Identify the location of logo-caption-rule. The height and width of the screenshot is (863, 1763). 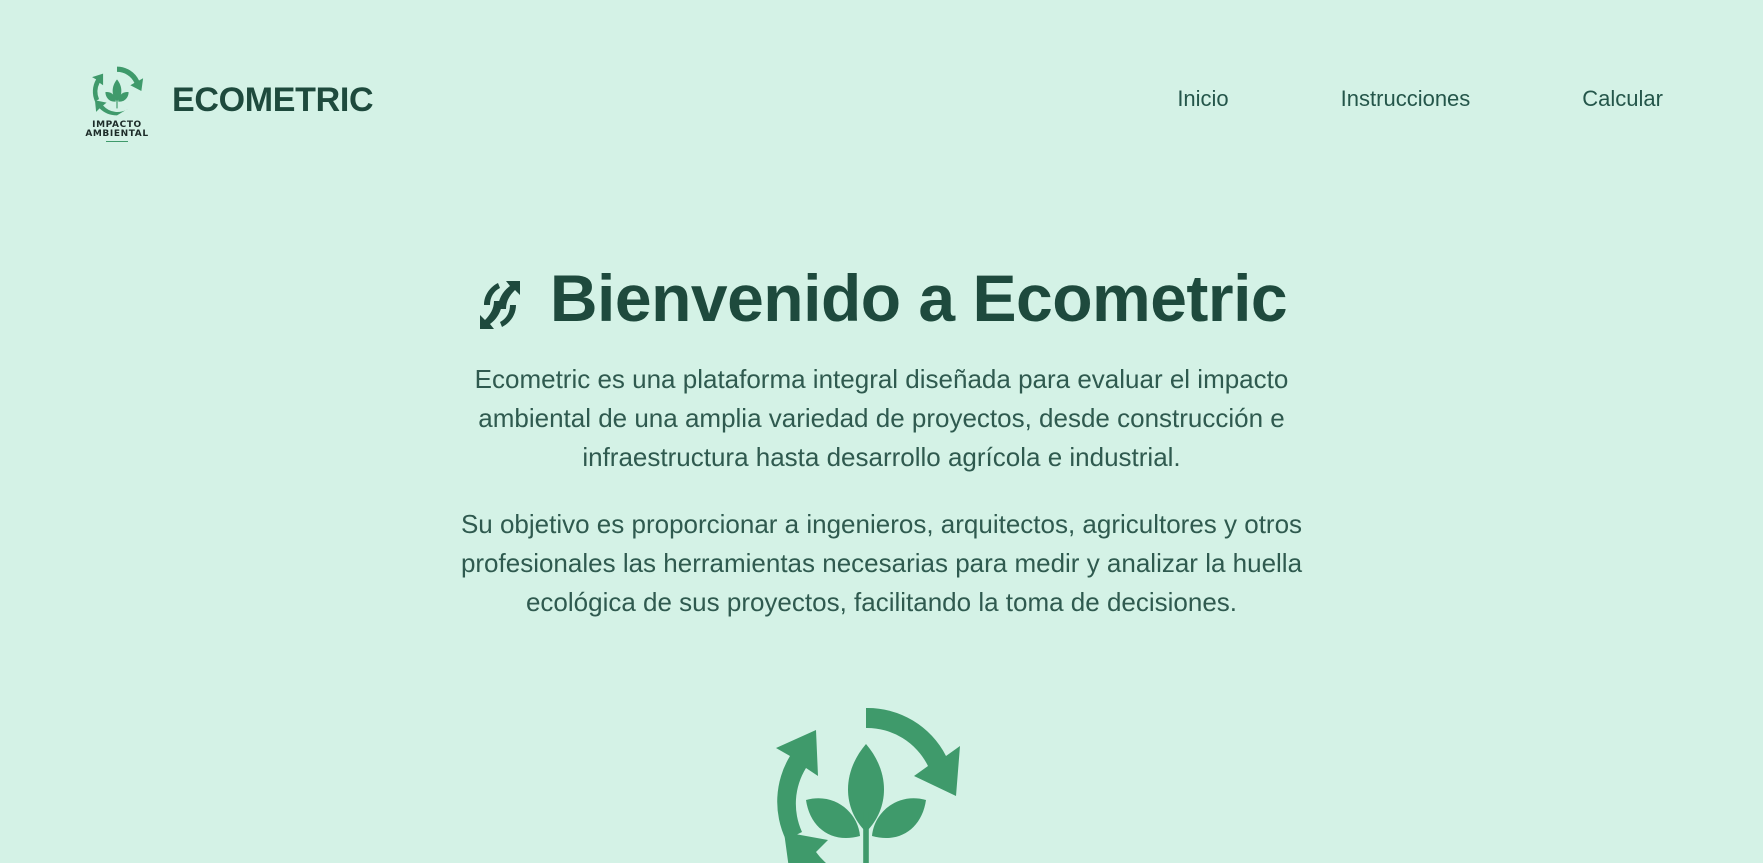
(117, 141).